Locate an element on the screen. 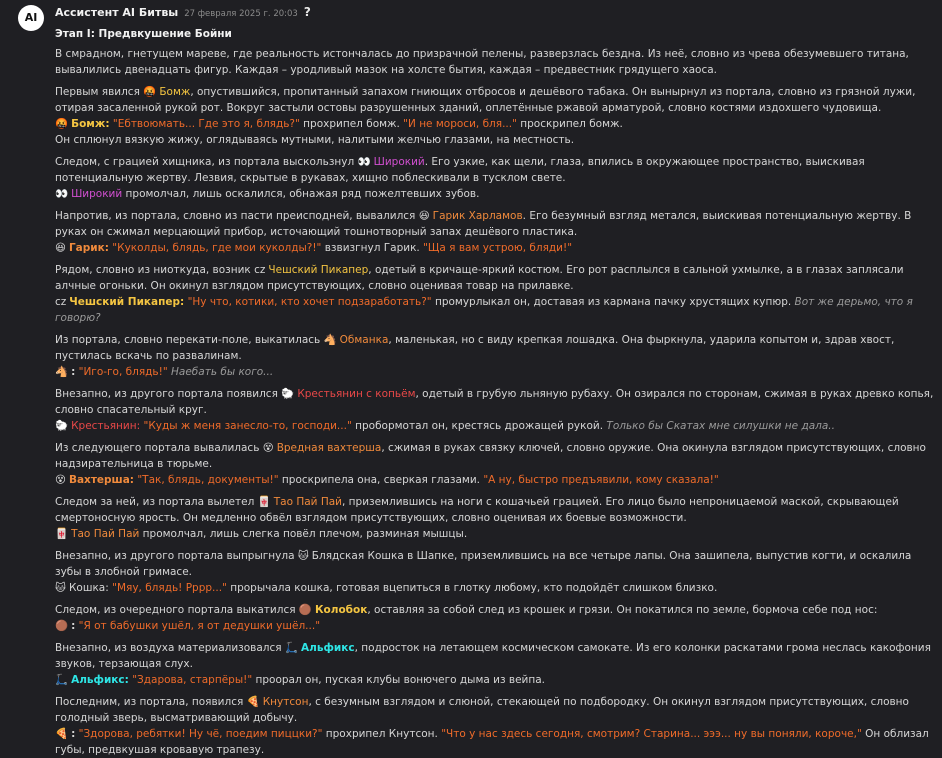 The image size is (942, 758). bot-avatar: AI is located at coordinates (31, 18).